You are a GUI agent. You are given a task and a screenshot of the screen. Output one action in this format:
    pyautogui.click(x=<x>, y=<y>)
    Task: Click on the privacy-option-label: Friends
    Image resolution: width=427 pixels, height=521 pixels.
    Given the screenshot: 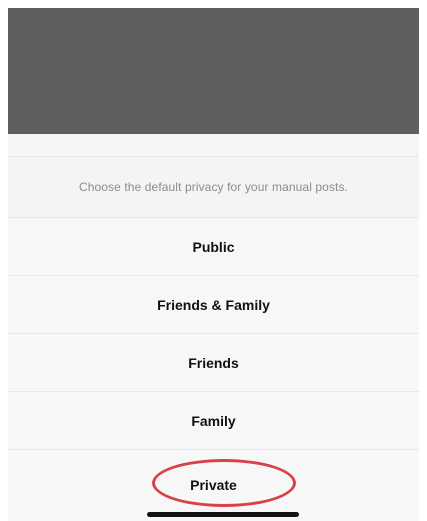 What is the action you would take?
    pyautogui.click(x=213, y=362)
    